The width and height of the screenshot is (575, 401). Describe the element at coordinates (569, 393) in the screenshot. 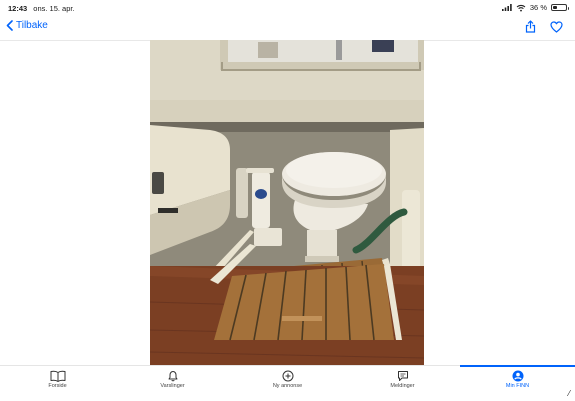

I see `home-indicator: ⁄` at that location.